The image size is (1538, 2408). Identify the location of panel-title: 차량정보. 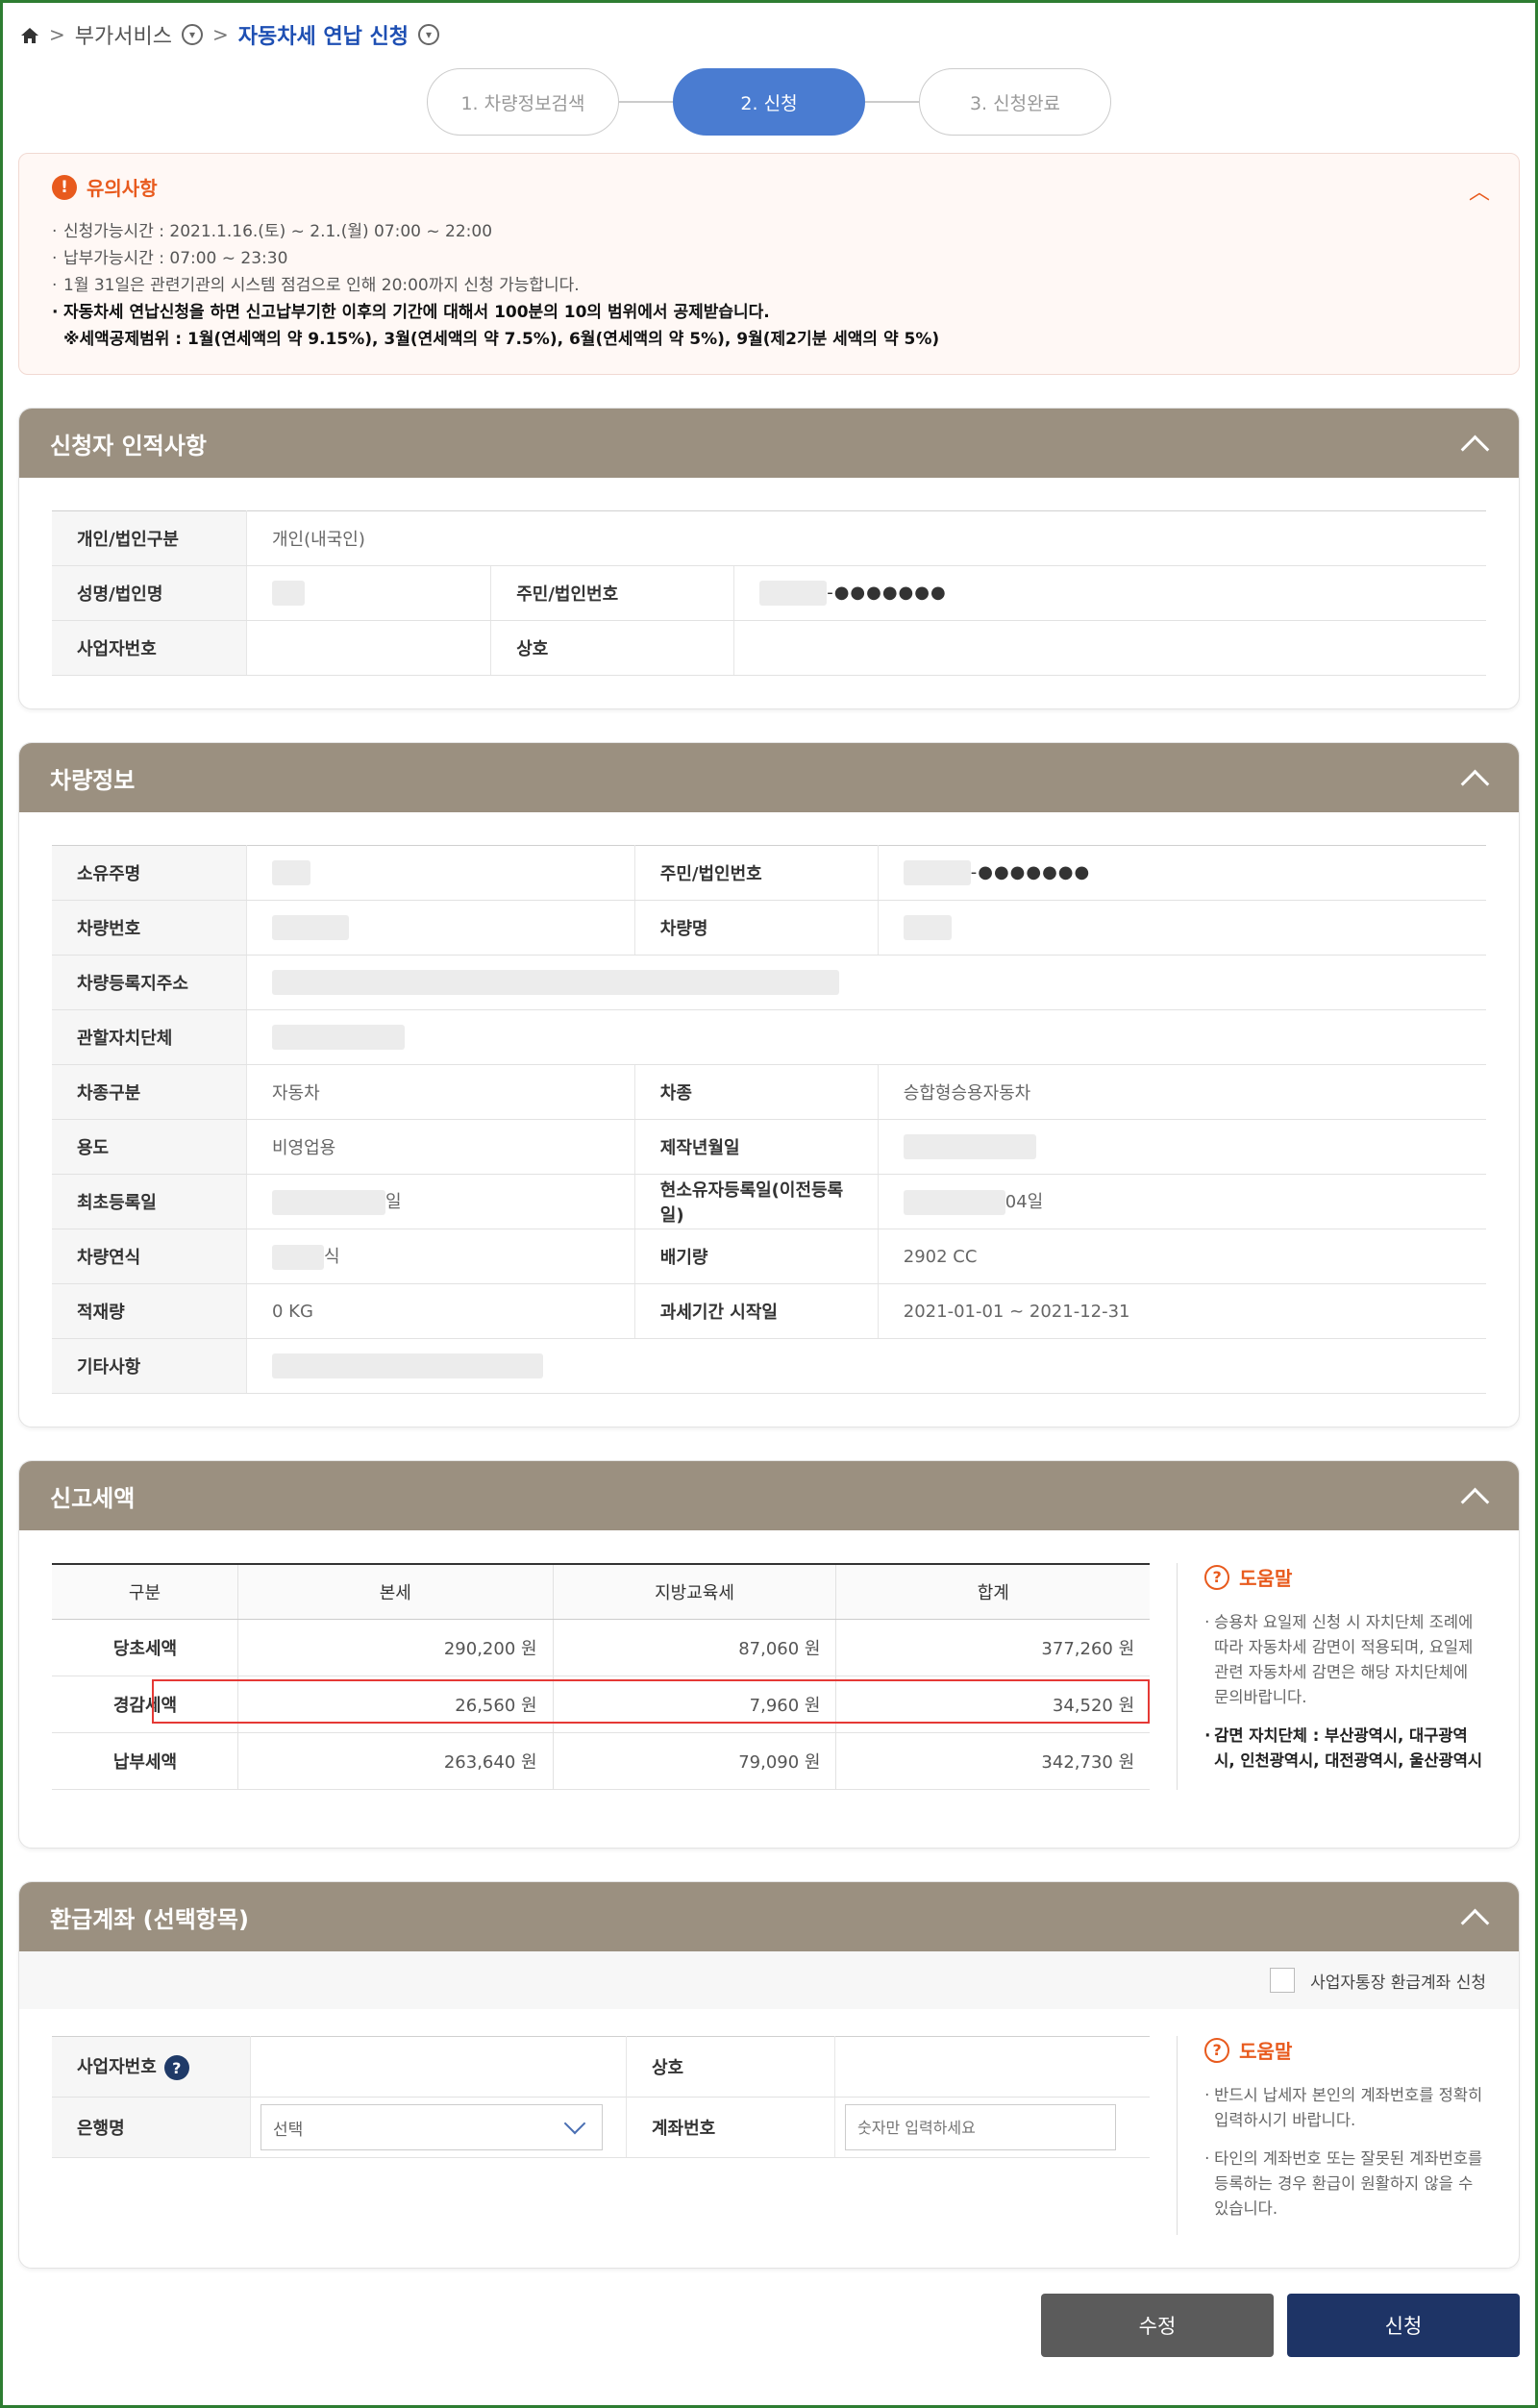
(93, 780).